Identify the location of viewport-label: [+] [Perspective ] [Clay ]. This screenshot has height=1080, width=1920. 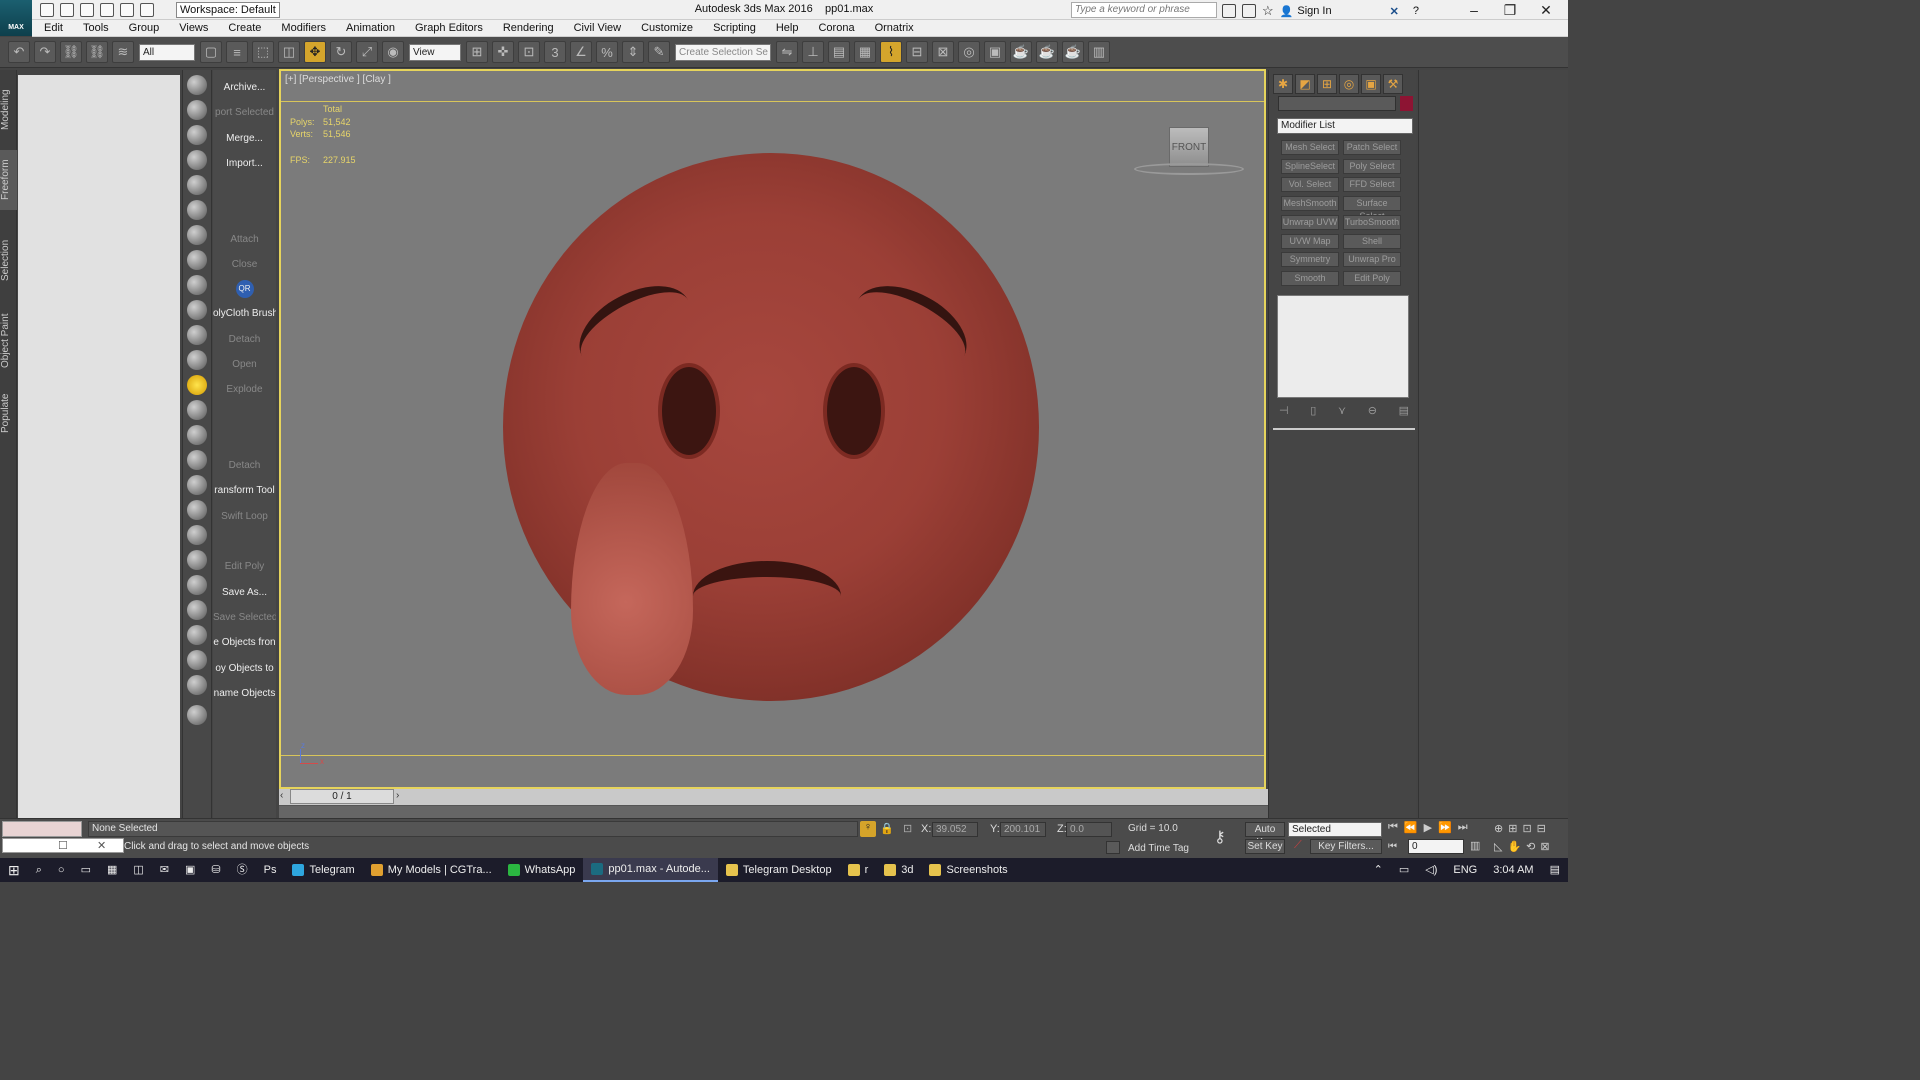
(338, 79).